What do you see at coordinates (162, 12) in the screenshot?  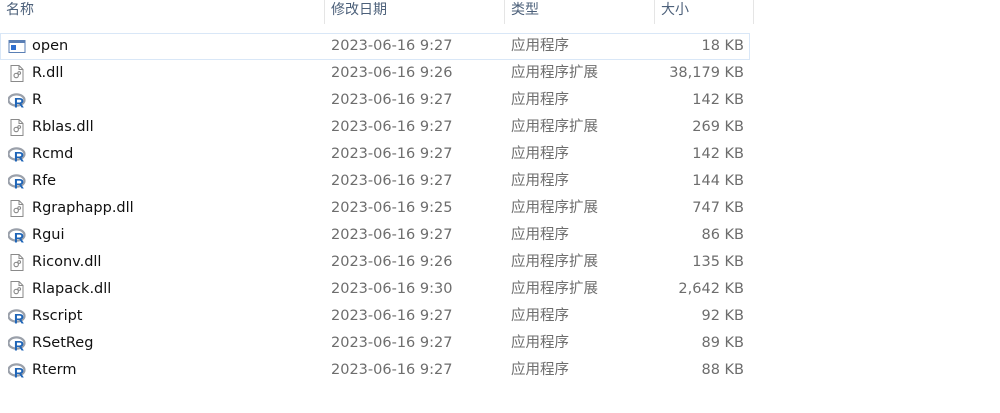 I see `column-header-name: 名称` at bounding box center [162, 12].